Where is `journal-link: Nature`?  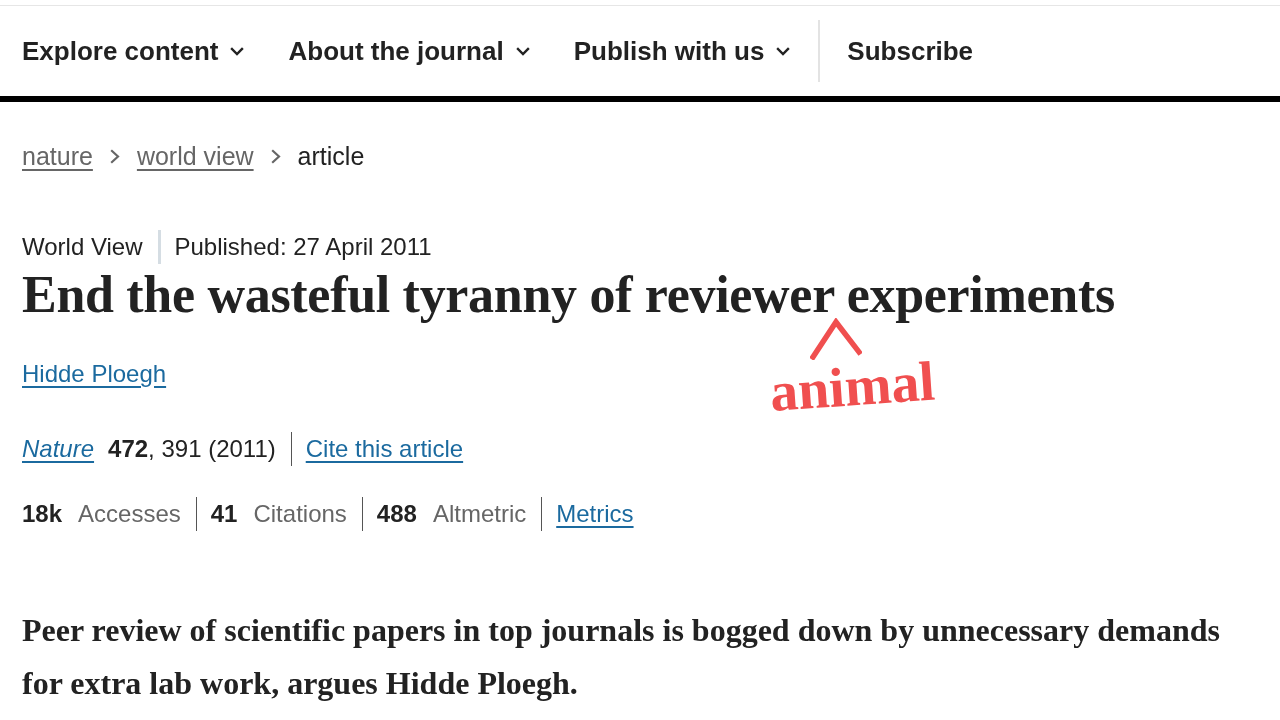
journal-link: Nature is located at coordinates (58, 449).